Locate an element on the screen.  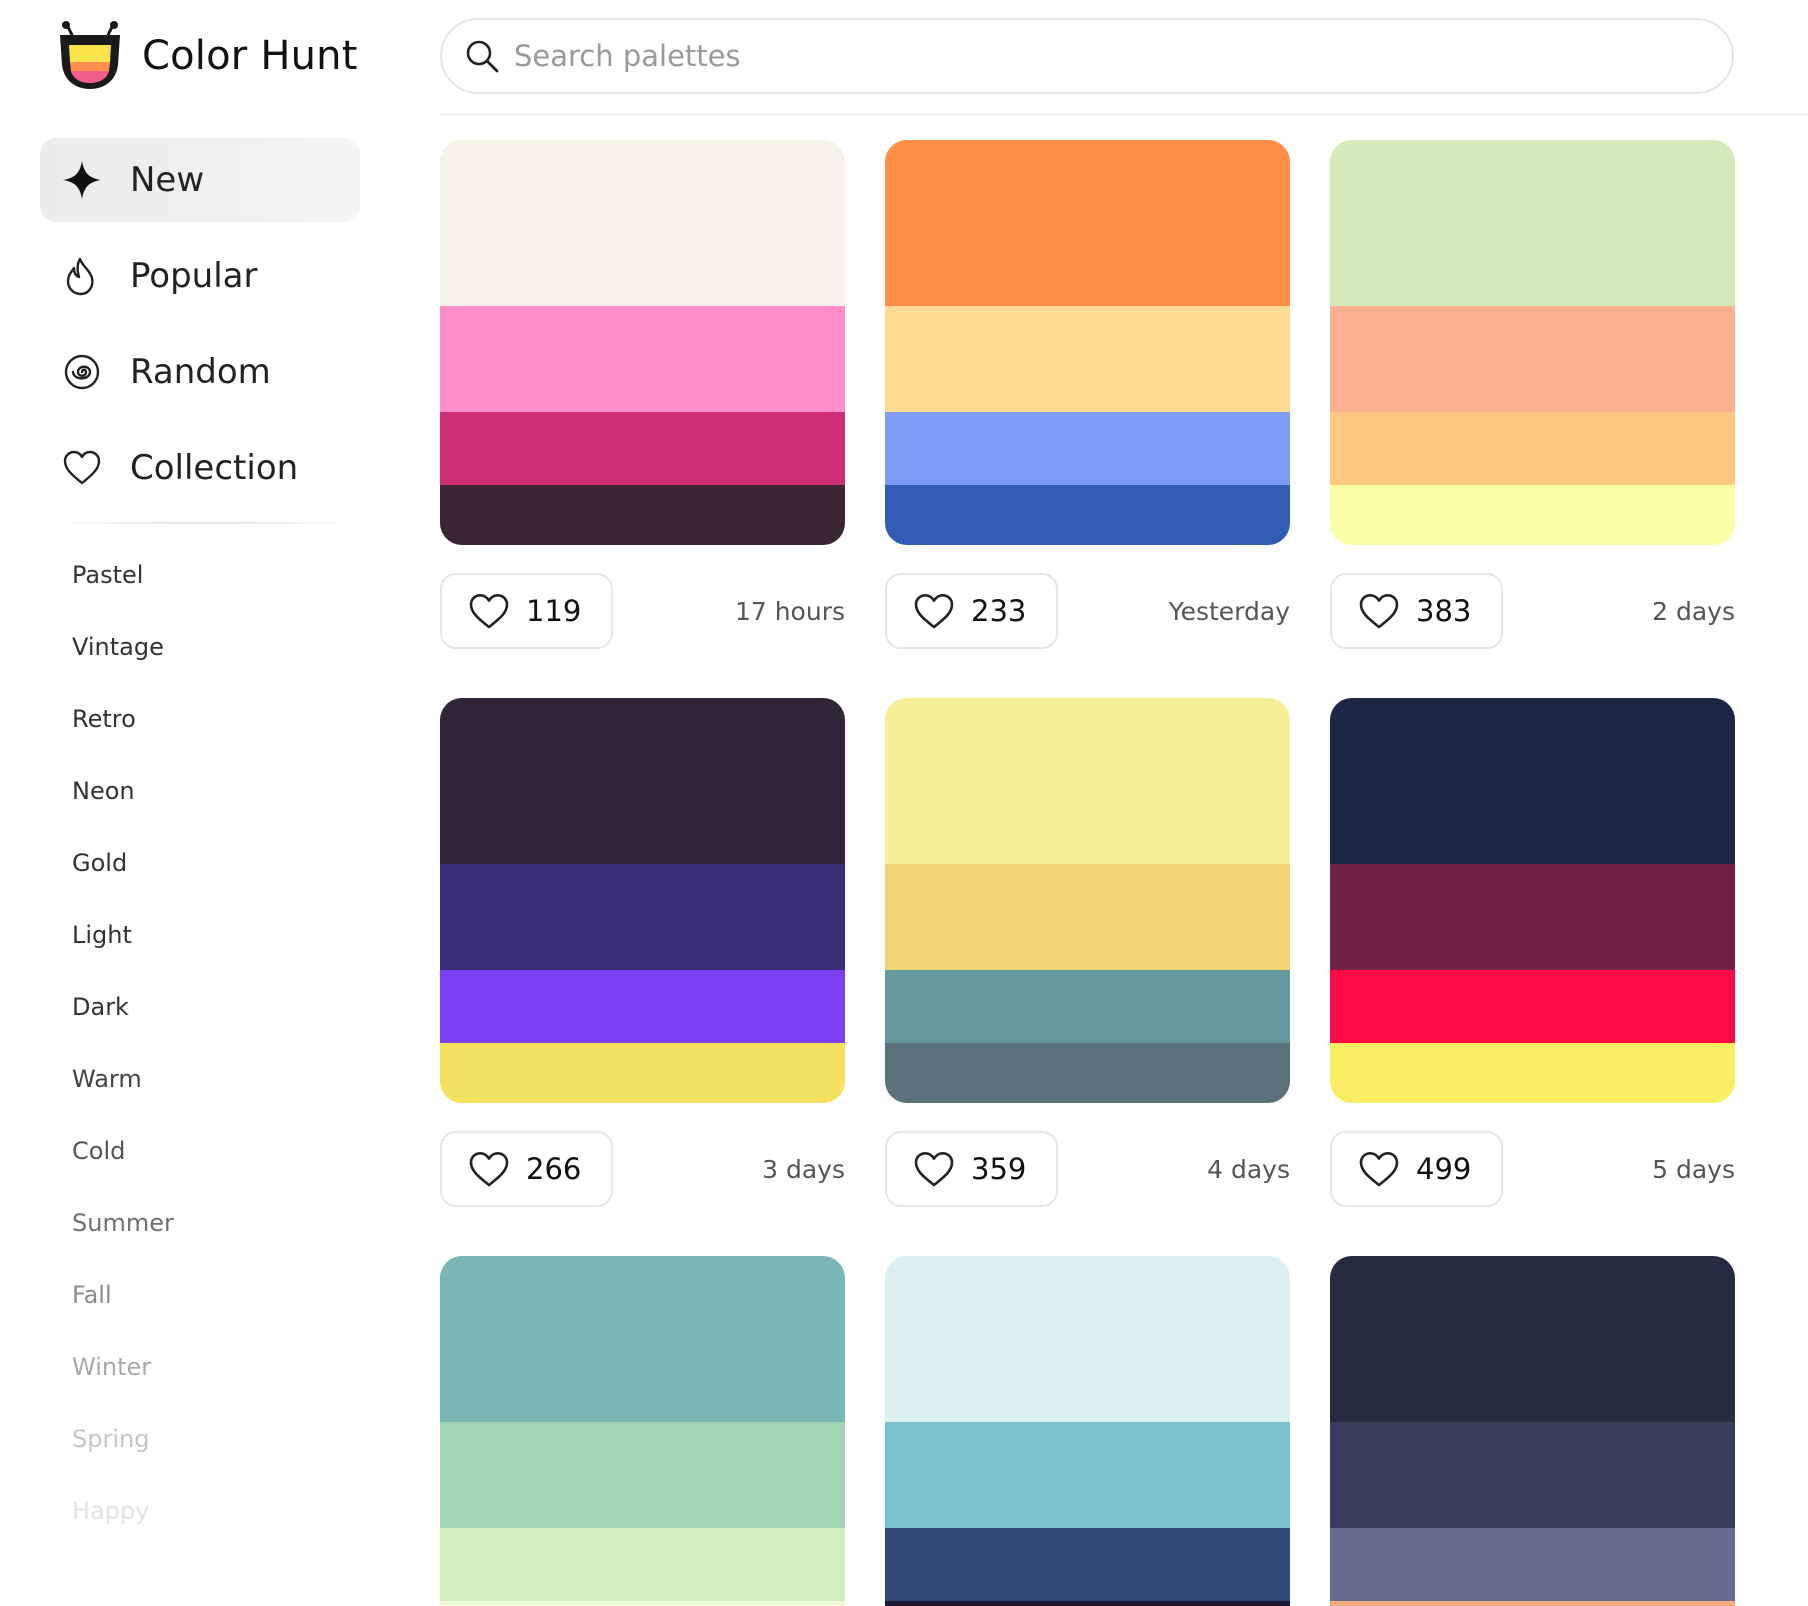
palette-card: 359 4 days is located at coordinates (1087, 952).